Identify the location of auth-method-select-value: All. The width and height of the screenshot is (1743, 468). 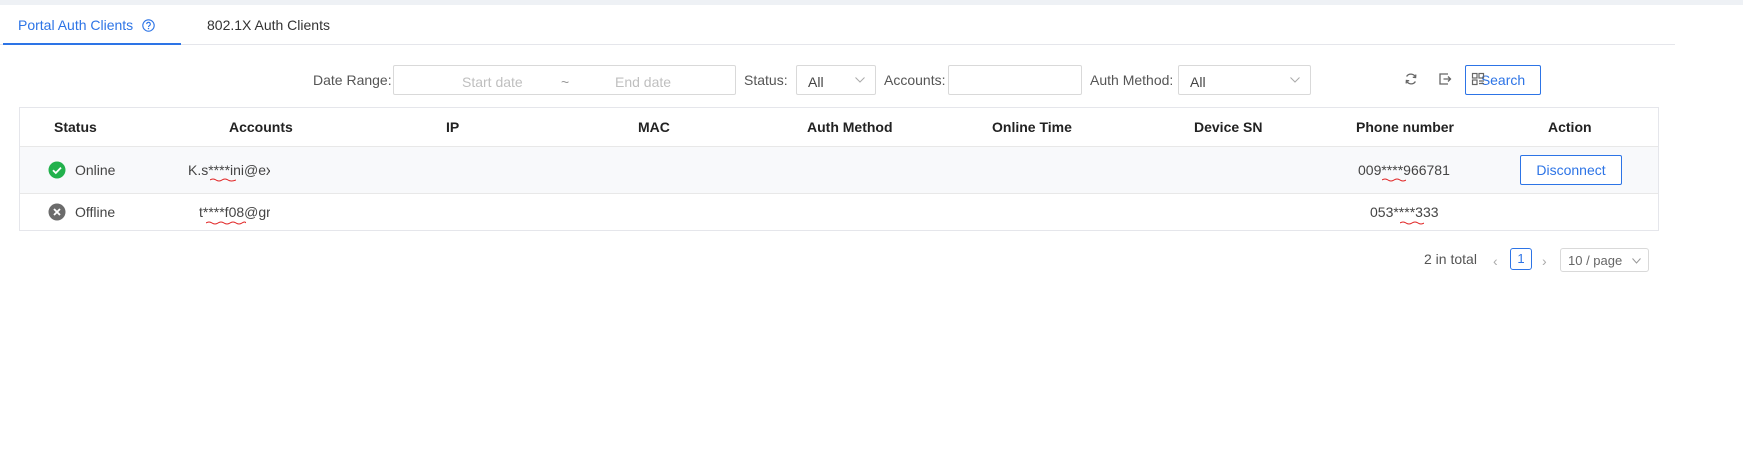
(1198, 82).